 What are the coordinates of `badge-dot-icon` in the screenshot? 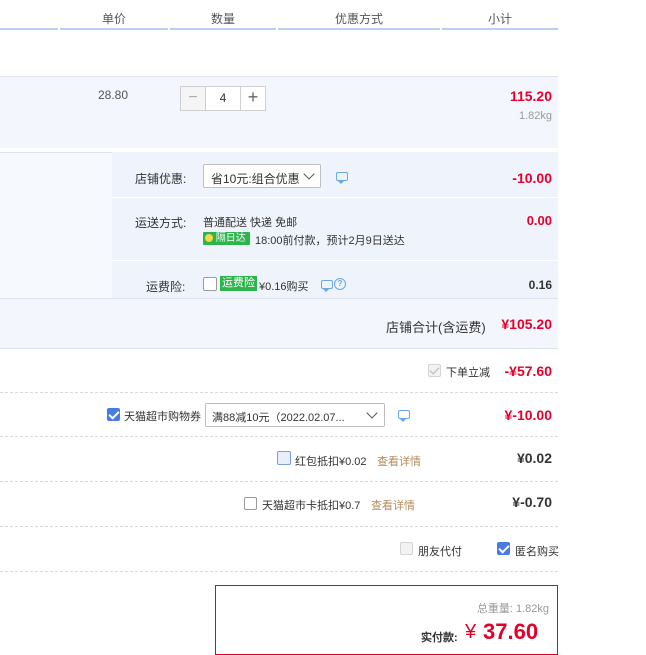 It's located at (209, 238).